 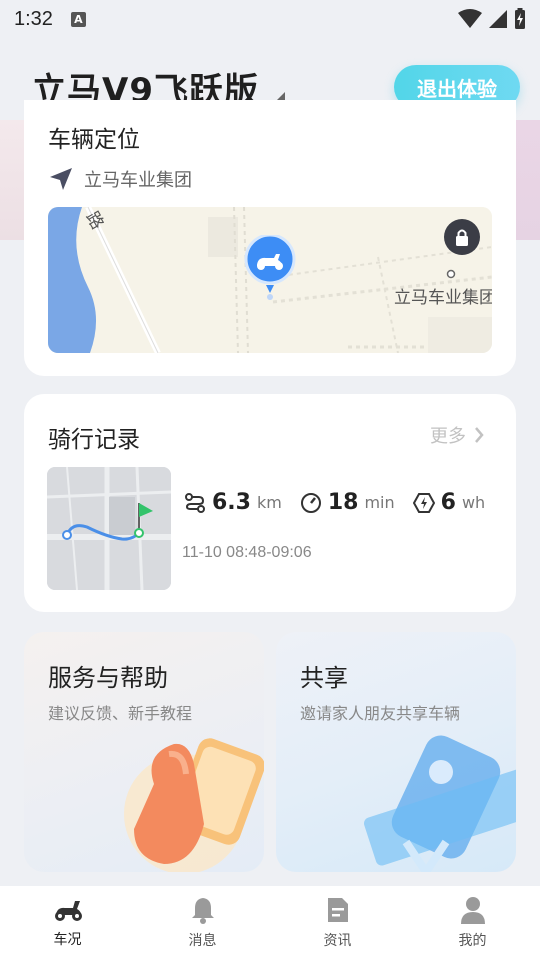 I want to click on nav-label-profile: 我的, so click(x=472, y=941).